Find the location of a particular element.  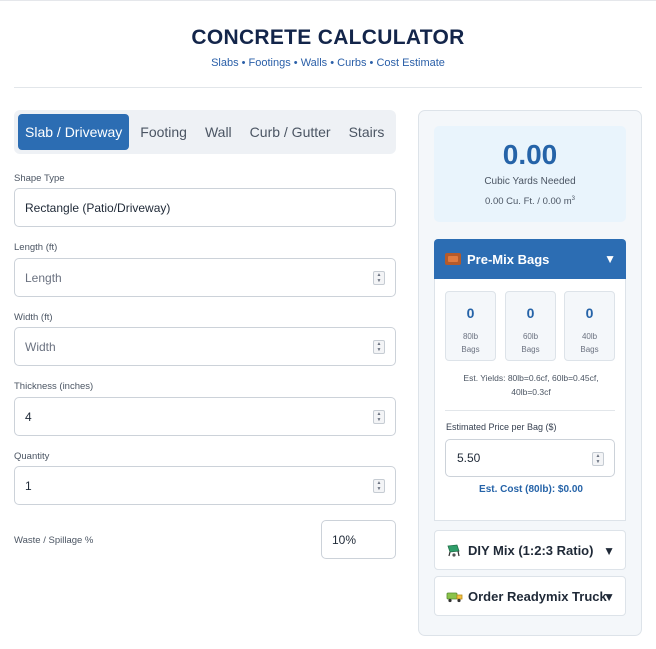

bag-60lb-label: 60lb Bags is located at coordinates (530, 343).